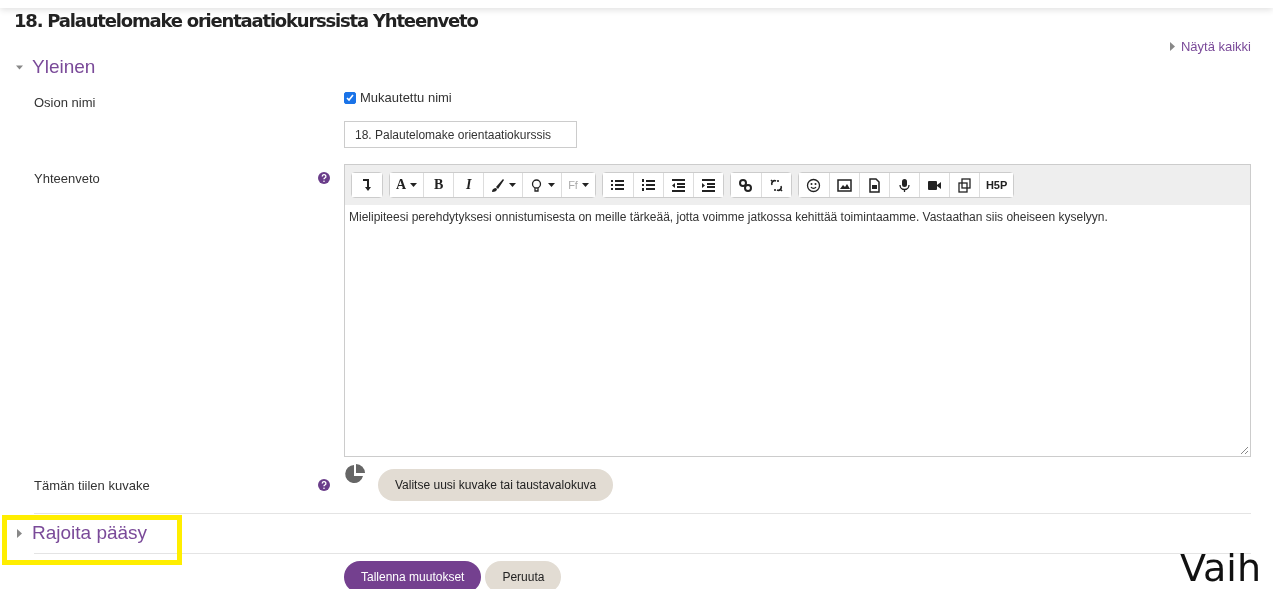  I want to click on section-name-input: 18. Palautelomake orientaatiokurssis, so click(460, 134).